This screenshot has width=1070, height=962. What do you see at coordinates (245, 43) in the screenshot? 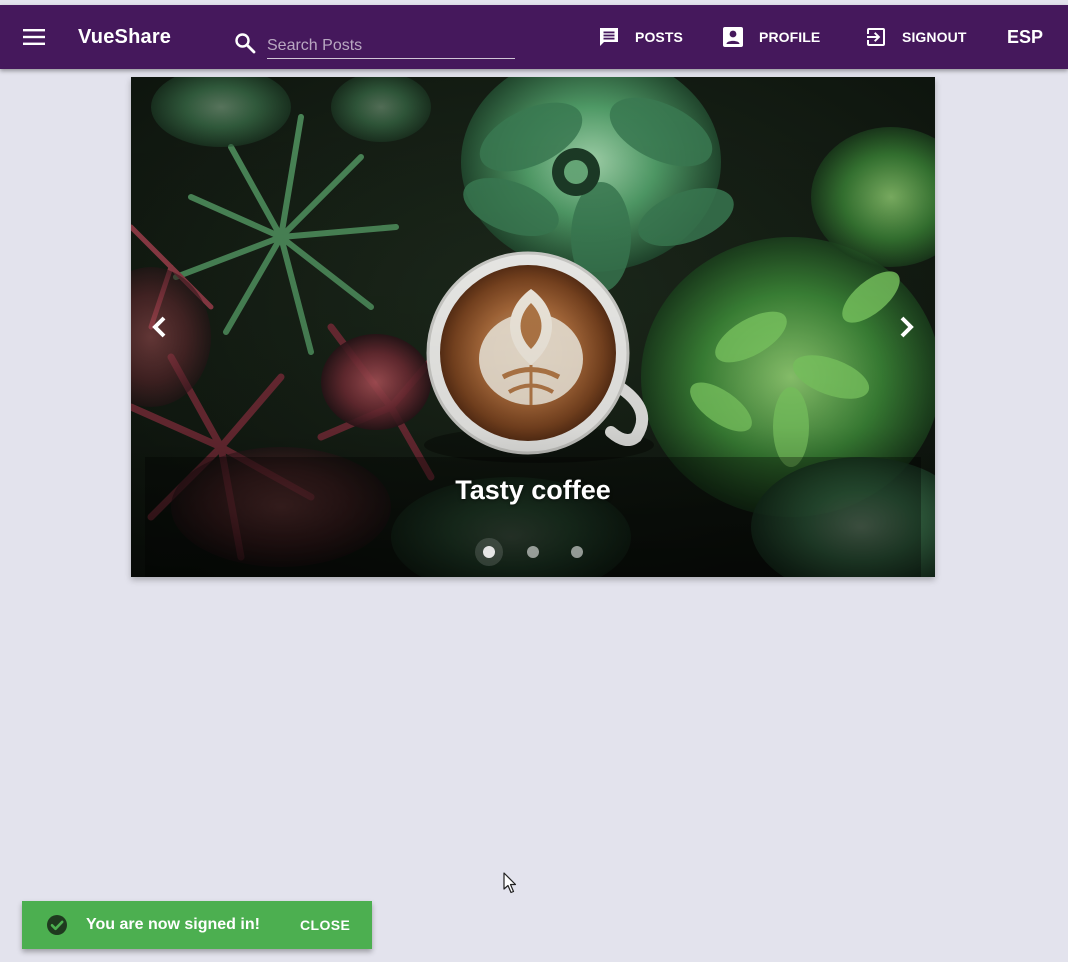
I see `search-icon` at bounding box center [245, 43].